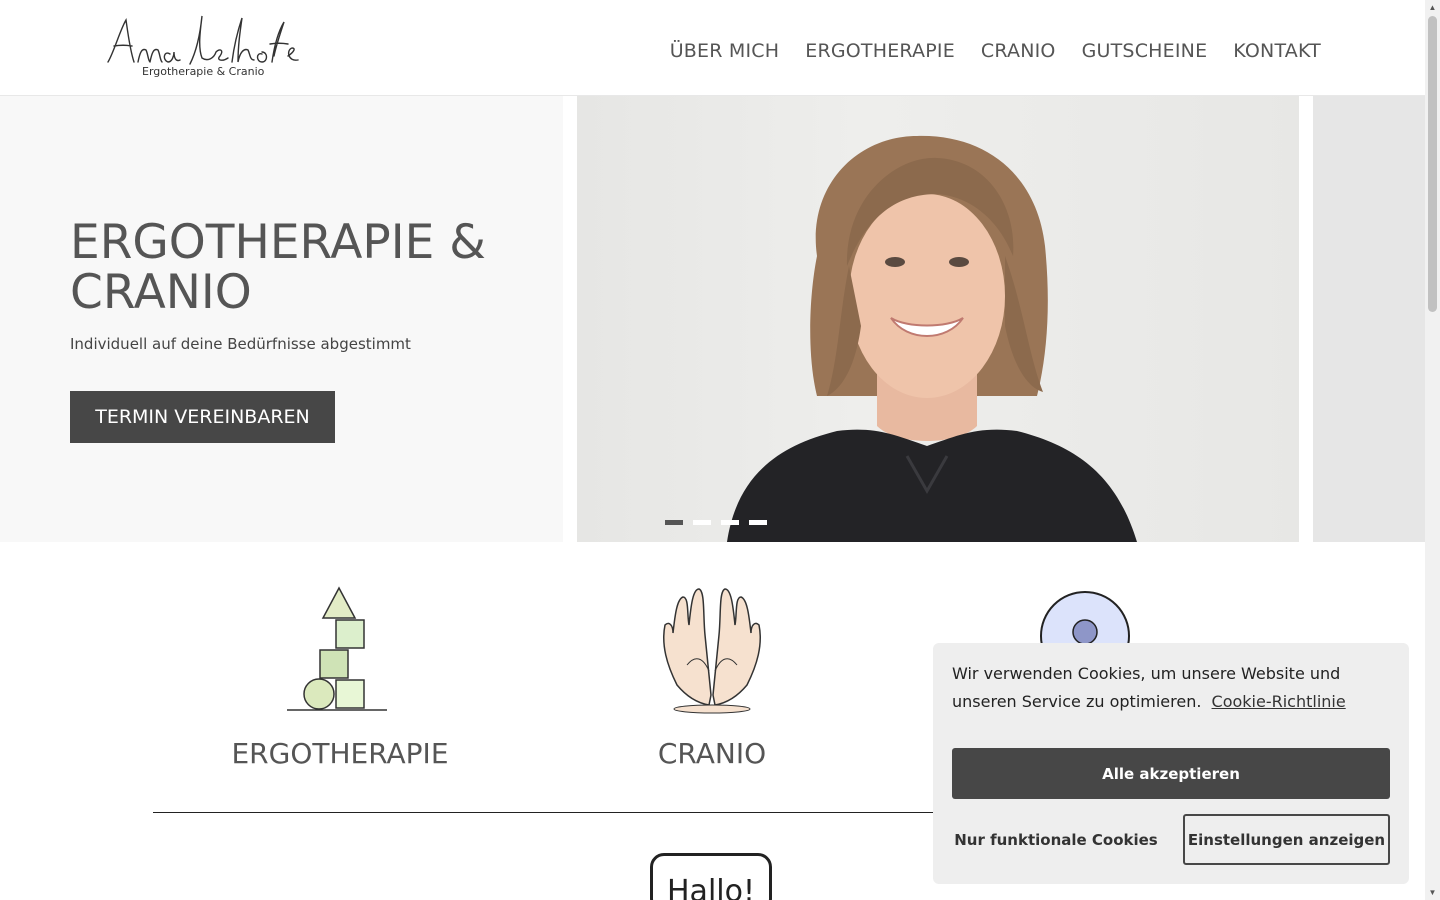 The image size is (1440, 900). What do you see at coordinates (1056, 839) in the screenshot?
I see `functional-cookies-only-button: Nur funktionale Cookies` at bounding box center [1056, 839].